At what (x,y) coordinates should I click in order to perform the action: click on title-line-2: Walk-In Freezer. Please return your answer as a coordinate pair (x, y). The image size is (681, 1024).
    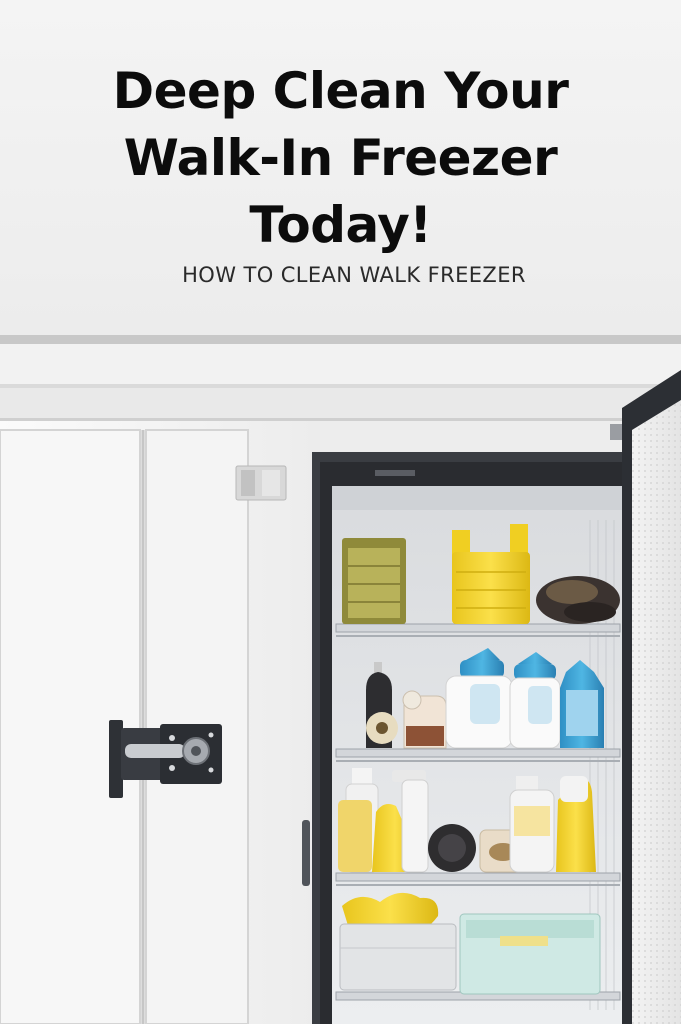
    Looking at the image, I should click on (340, 158).